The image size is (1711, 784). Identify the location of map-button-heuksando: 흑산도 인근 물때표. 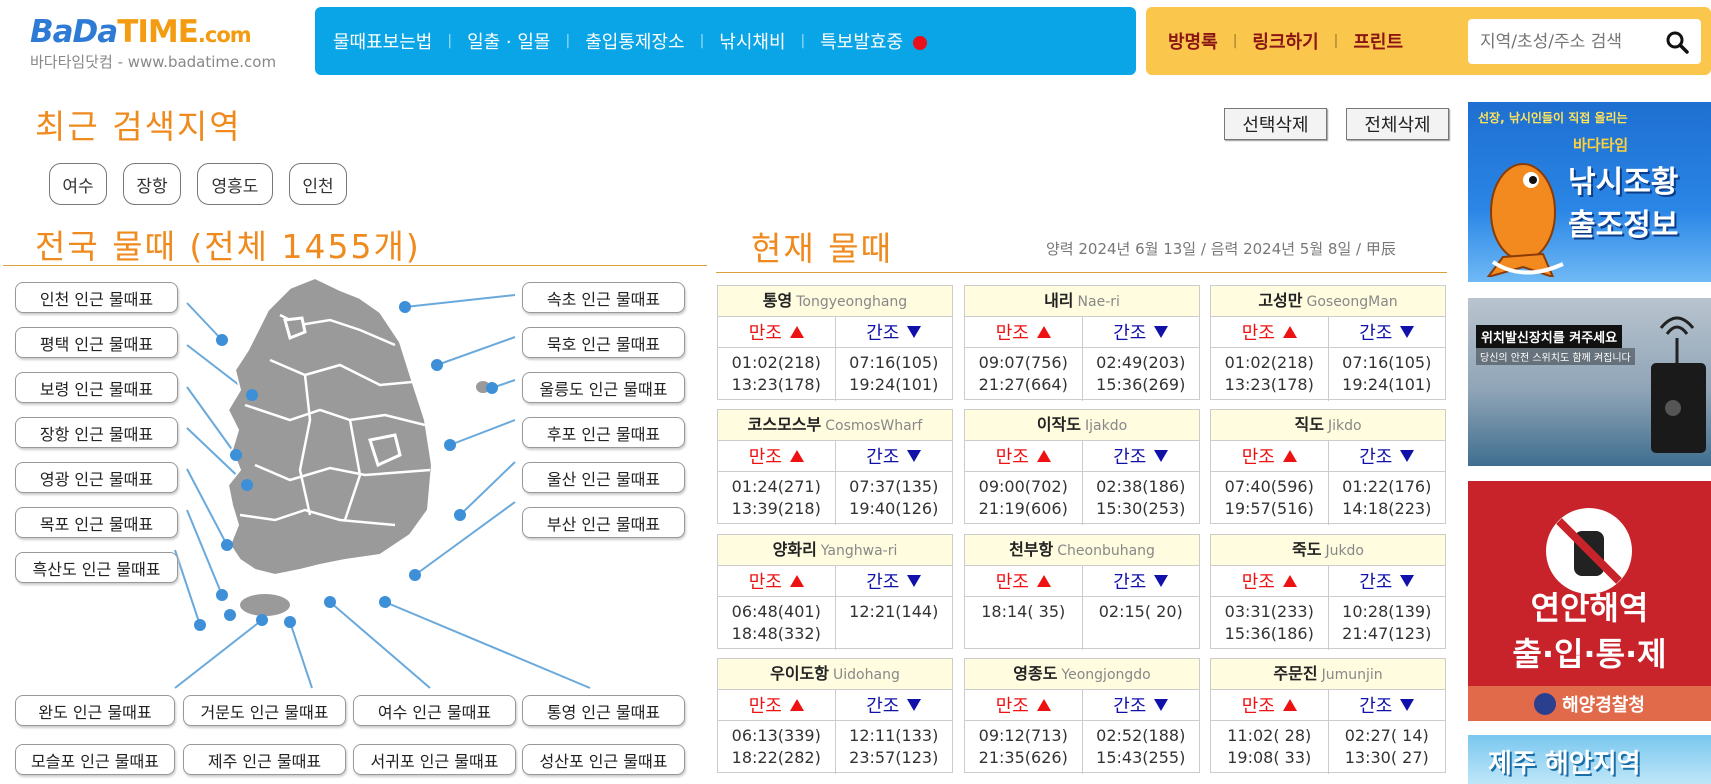
(96, 567).